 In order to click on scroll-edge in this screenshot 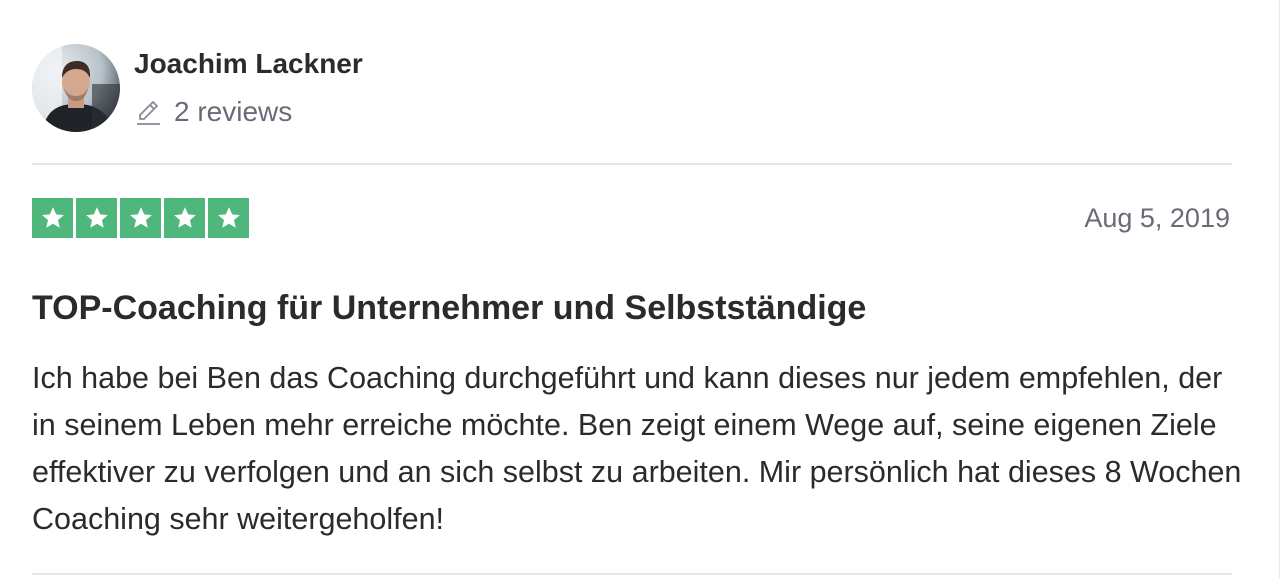, I will do `click(1279, 289)`.